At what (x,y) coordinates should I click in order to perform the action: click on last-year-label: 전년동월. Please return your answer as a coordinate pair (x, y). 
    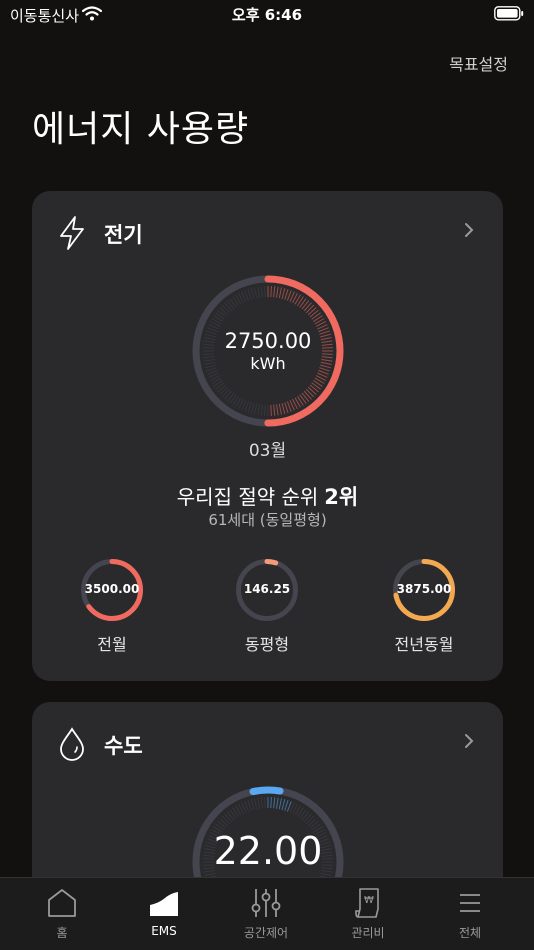
    Looking at the image, I should click on (424, 644).